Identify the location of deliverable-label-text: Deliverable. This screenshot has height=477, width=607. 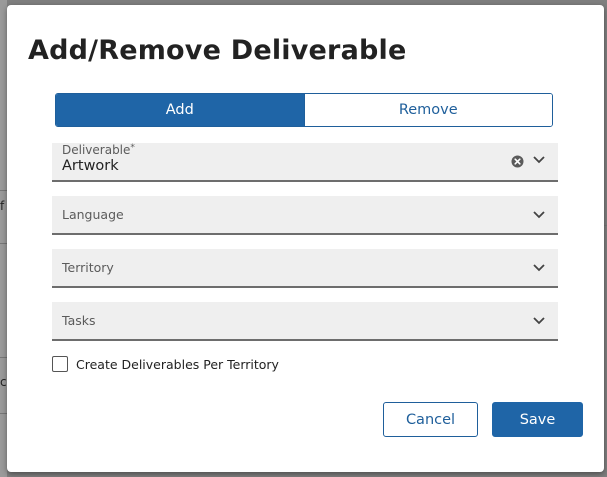
(96, 150).